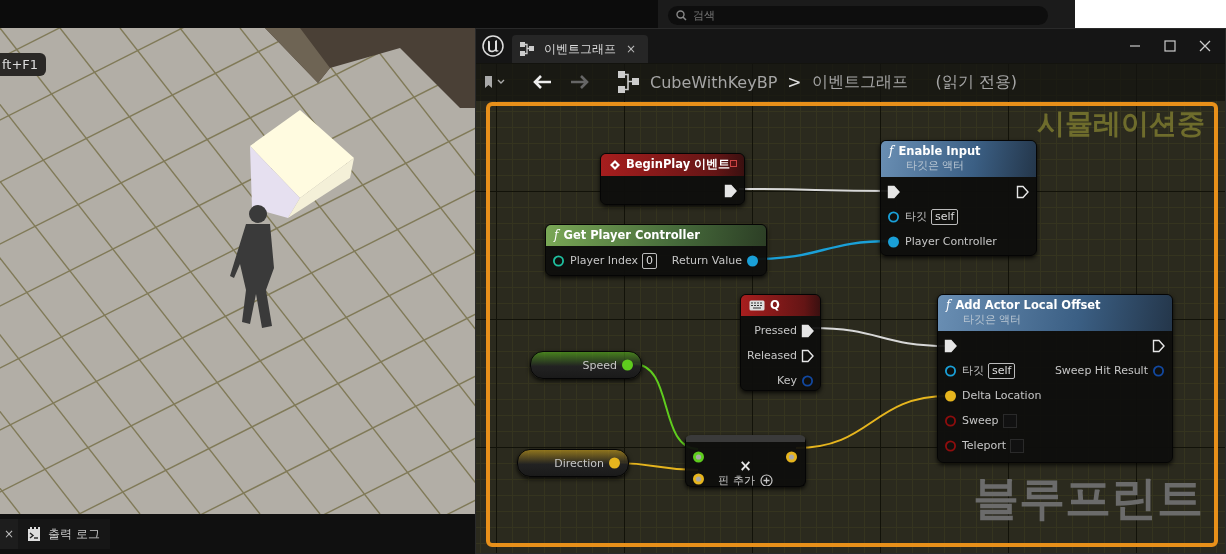 The image size is (1226, 554). Describe the element at coordinates (604, 260) in the screenshot. I see `pin-label: Player Index` at that location.